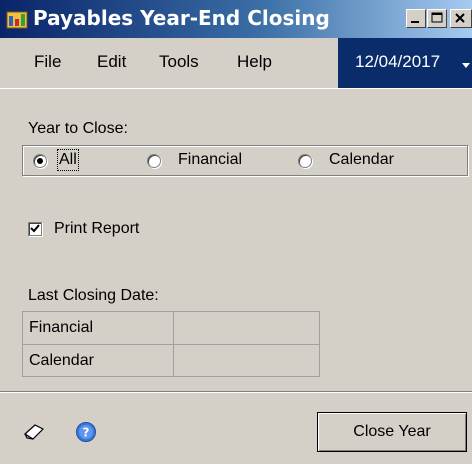 The height and width of the screenshot is (464, 472). I want to click on menu-file: File, so click(47, 62).